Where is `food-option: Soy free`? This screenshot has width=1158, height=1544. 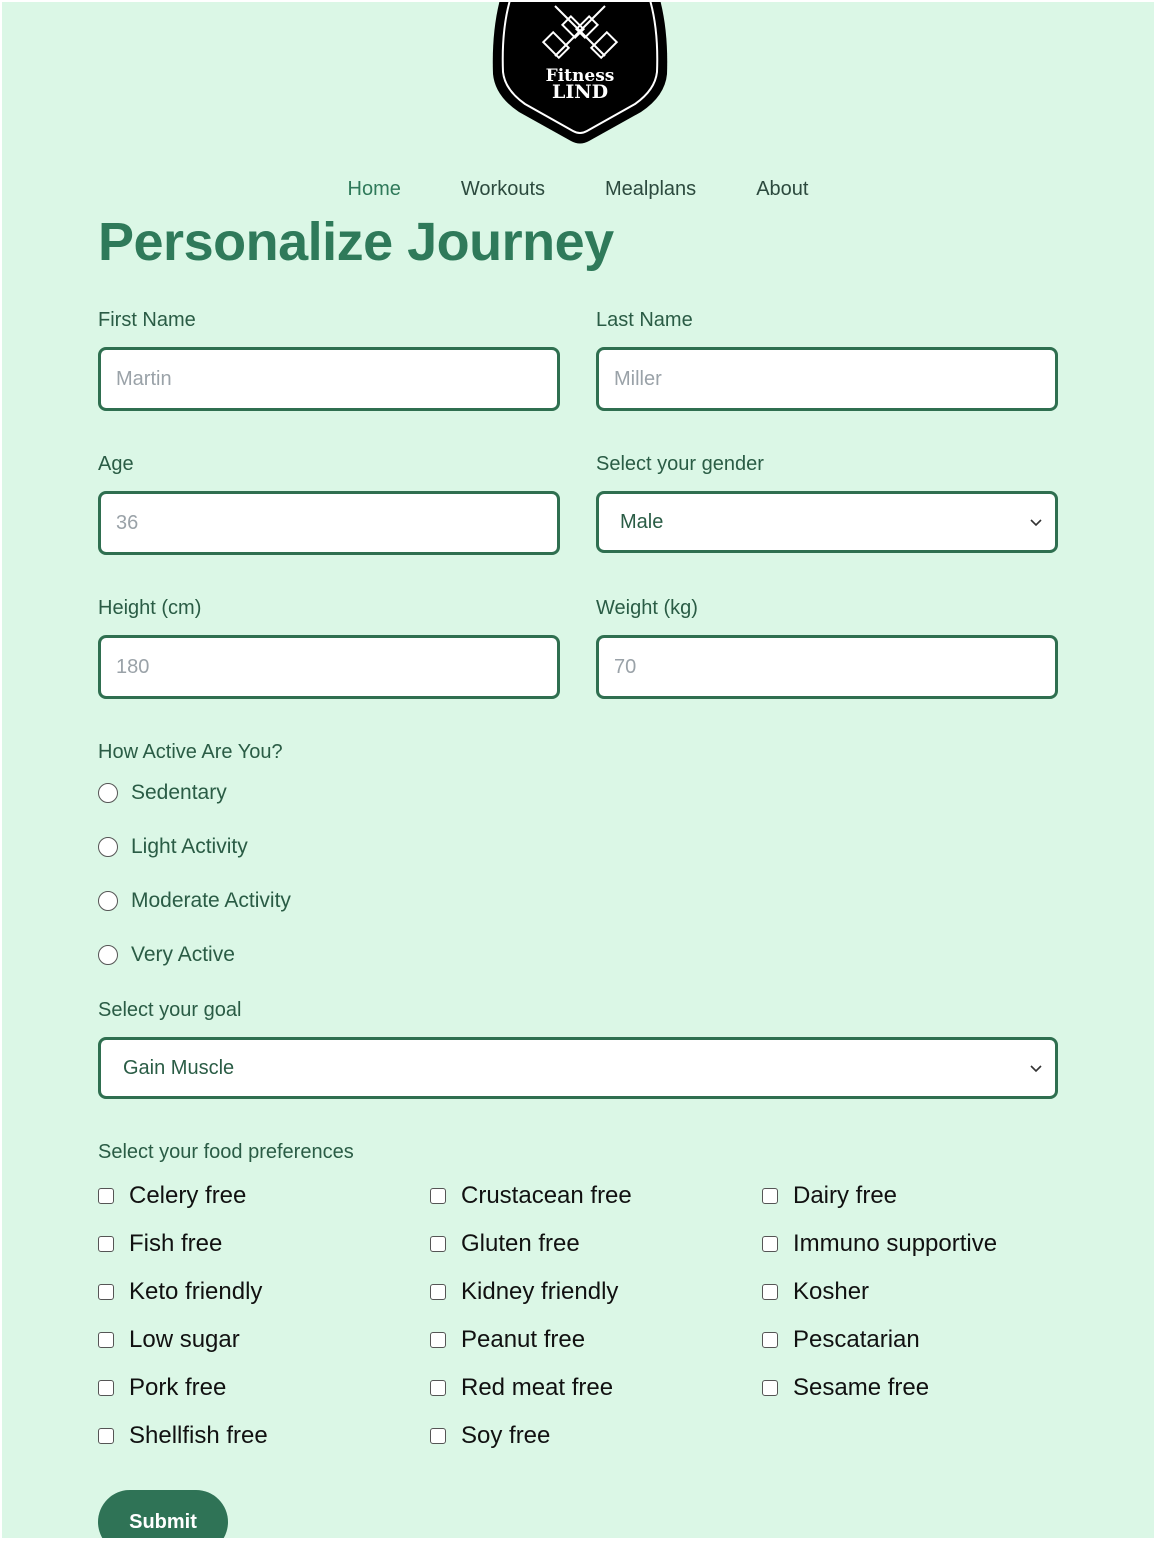
food-option: Soy free is located at coordinates (490, 1436).